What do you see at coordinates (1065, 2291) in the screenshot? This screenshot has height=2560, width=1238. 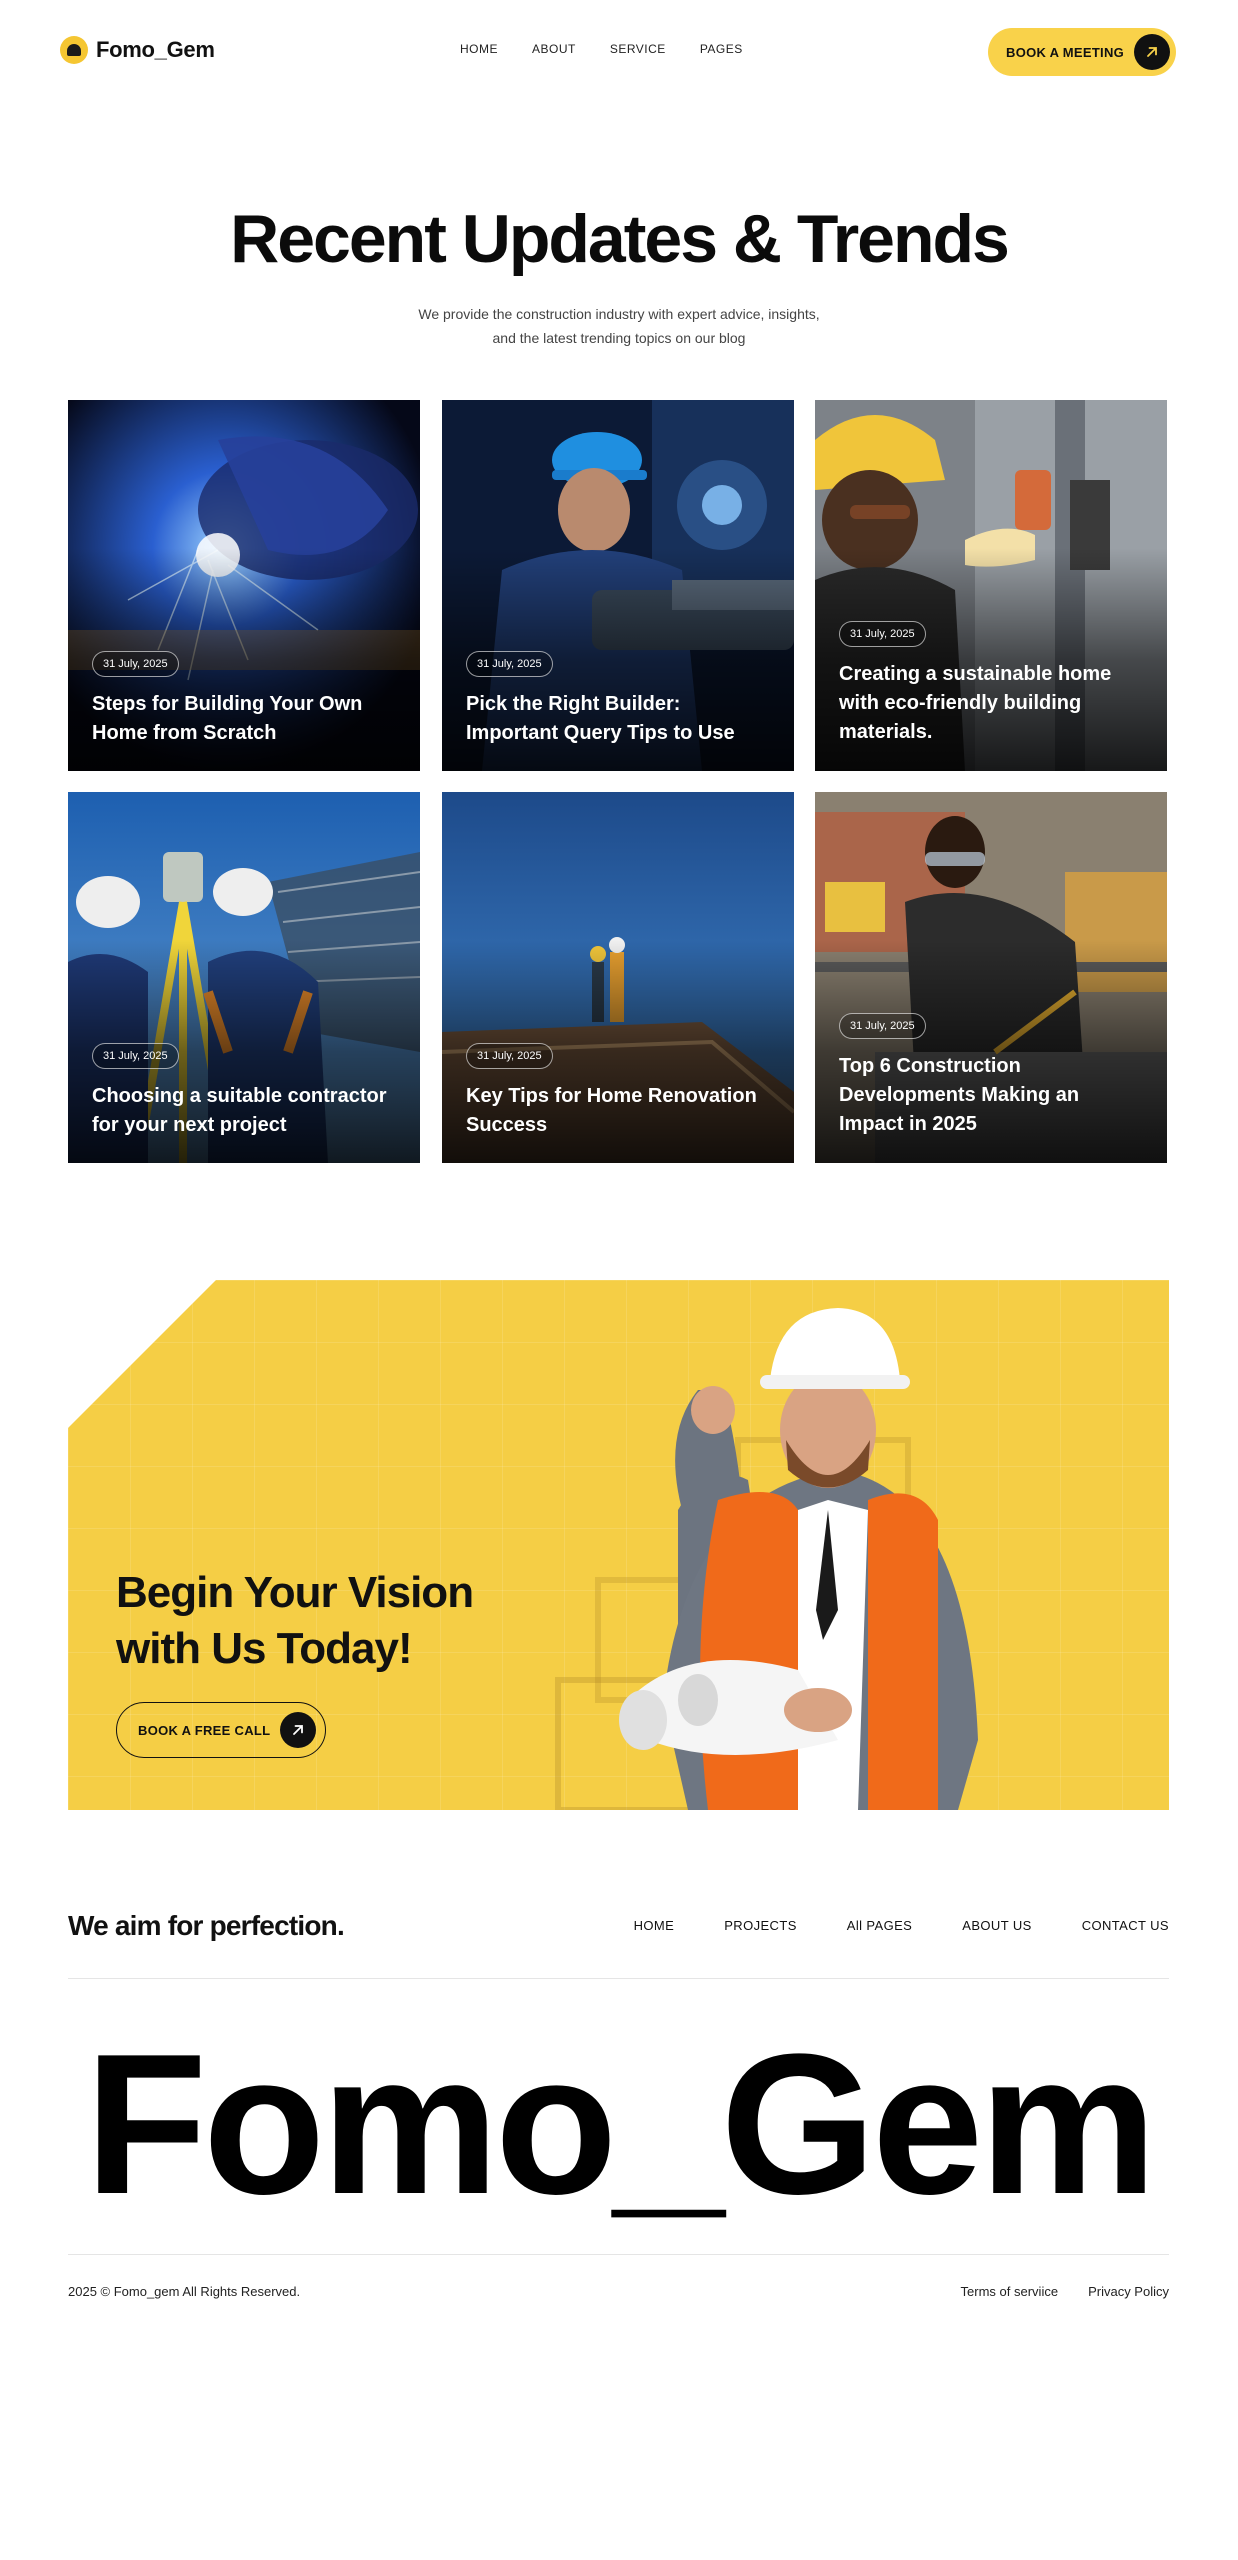 I see `legal-links: Terms of serviice Privacy Policy` at bounding box center [1065, 2291].